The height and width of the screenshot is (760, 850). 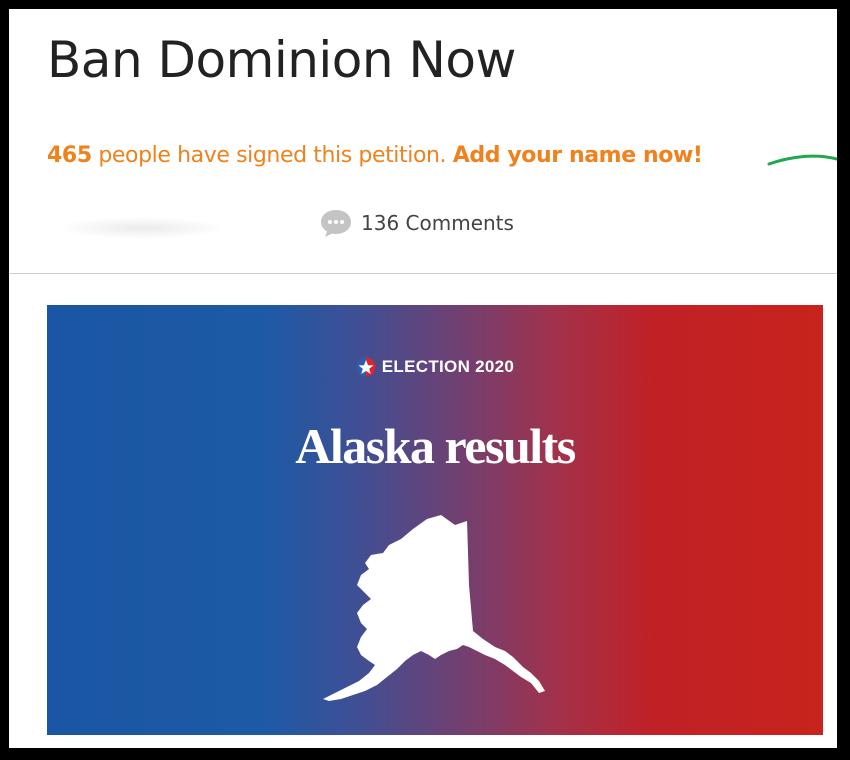 What do you see at coordinates (802, 160) in the screenshot?
I see `green-swoosh-mark` at bounding box center [802, 160].